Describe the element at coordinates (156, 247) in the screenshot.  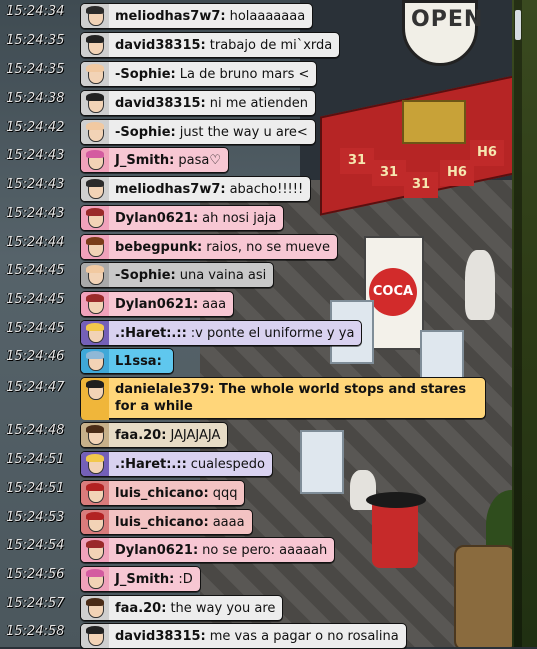
I see `chat-username: bebegpunk` at that location.